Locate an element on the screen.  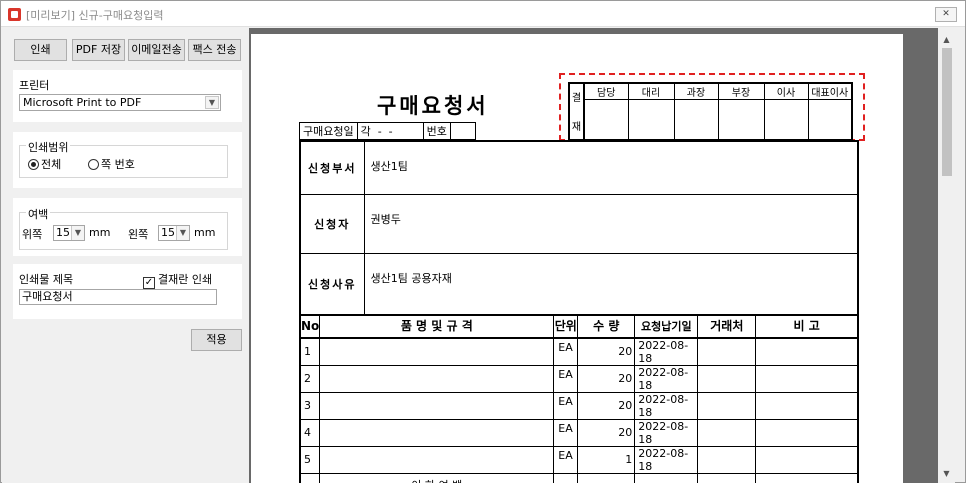
print-range-pages-radio: 쪽 번호 is located at coordinates (111, 164).